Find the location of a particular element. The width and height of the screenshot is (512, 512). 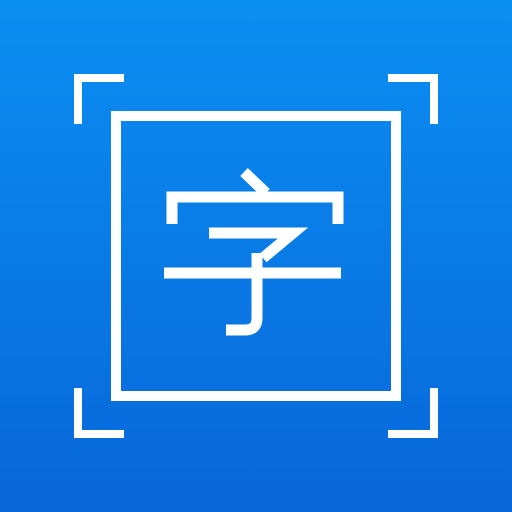

glyph-roof-stroke is located at coordinates (255, 207).